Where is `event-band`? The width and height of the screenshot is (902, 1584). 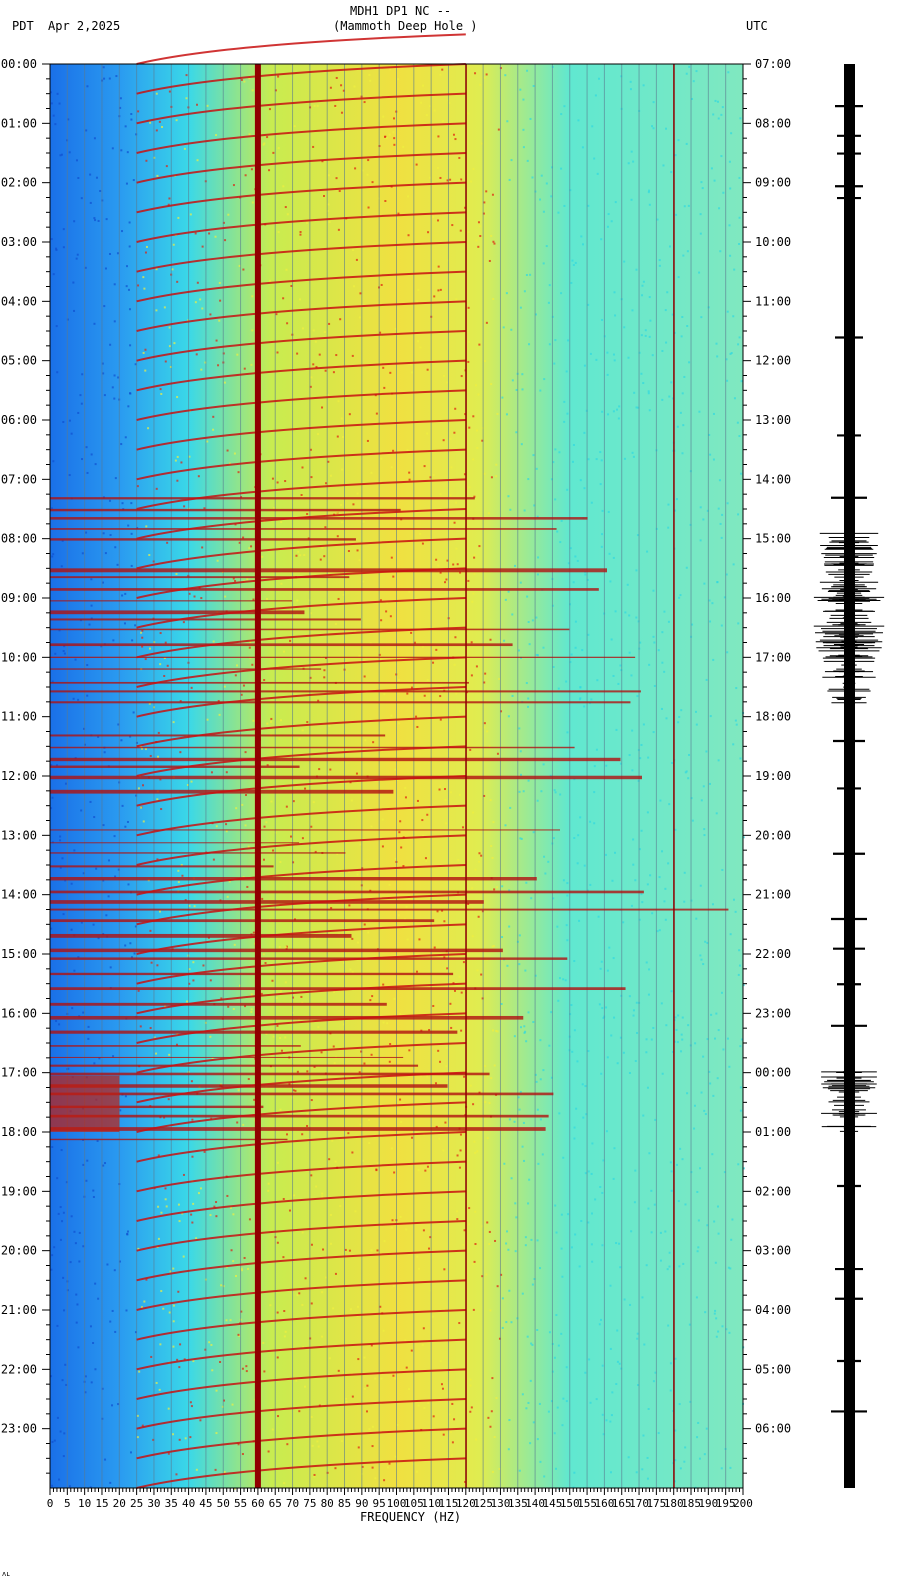 event-band is located at coordinates (254, 1032).